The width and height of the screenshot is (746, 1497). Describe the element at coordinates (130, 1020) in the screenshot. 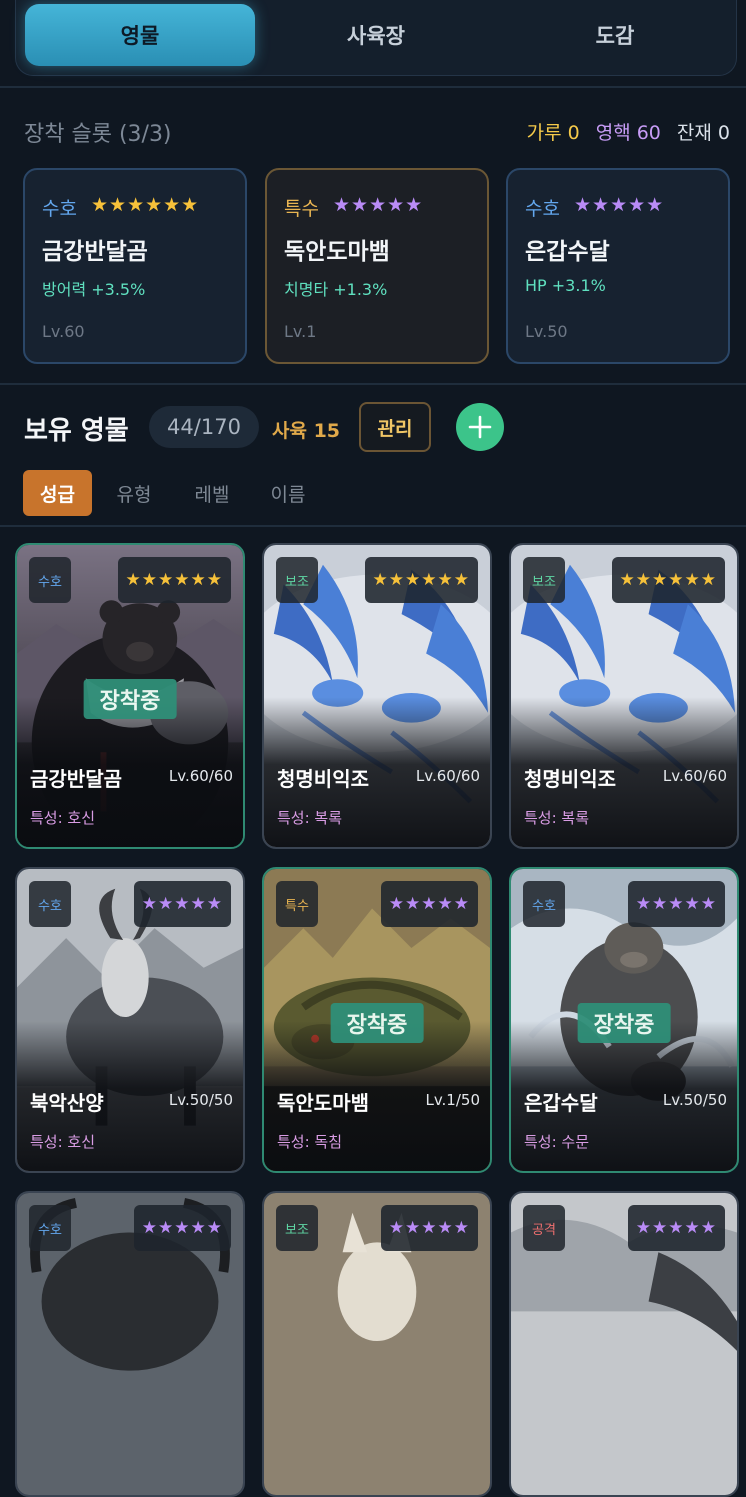

I see `creature-card: 수호 ★★★★★ 북악산양 Lv.50/50 특성: 호신` at that location.